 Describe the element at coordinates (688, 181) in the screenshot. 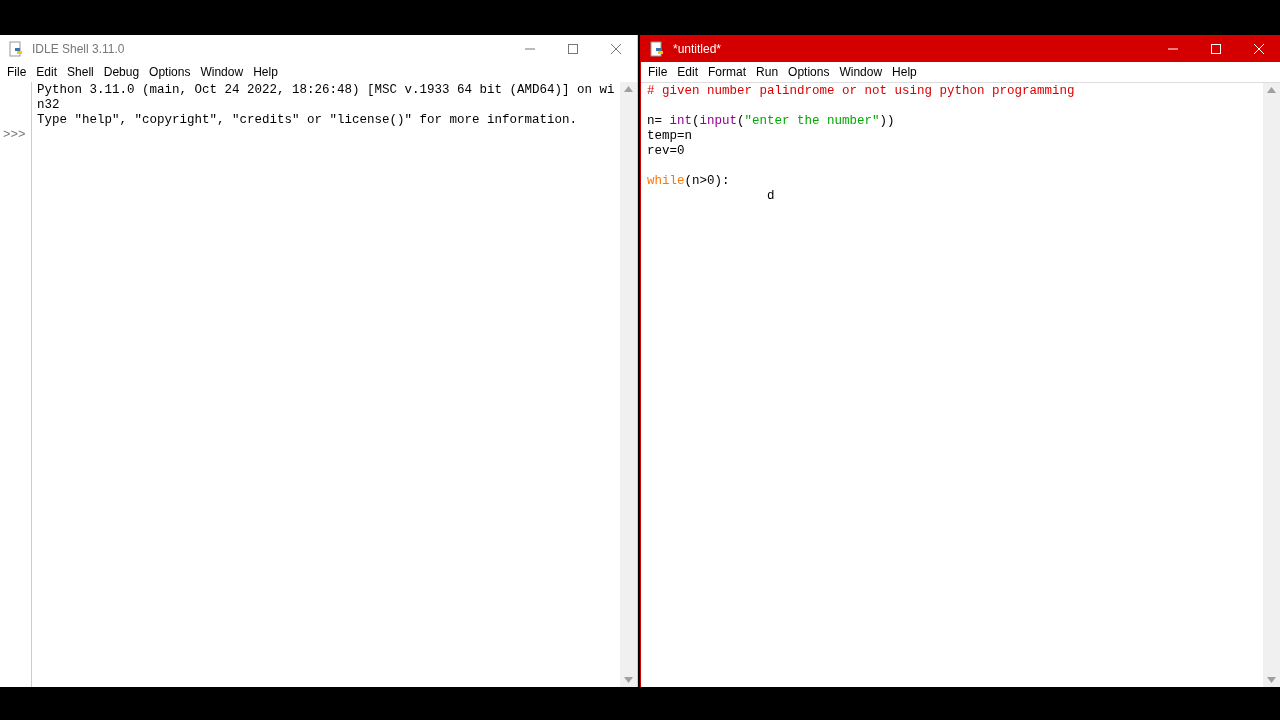

I see `code-line: while(n>0):` at that location.